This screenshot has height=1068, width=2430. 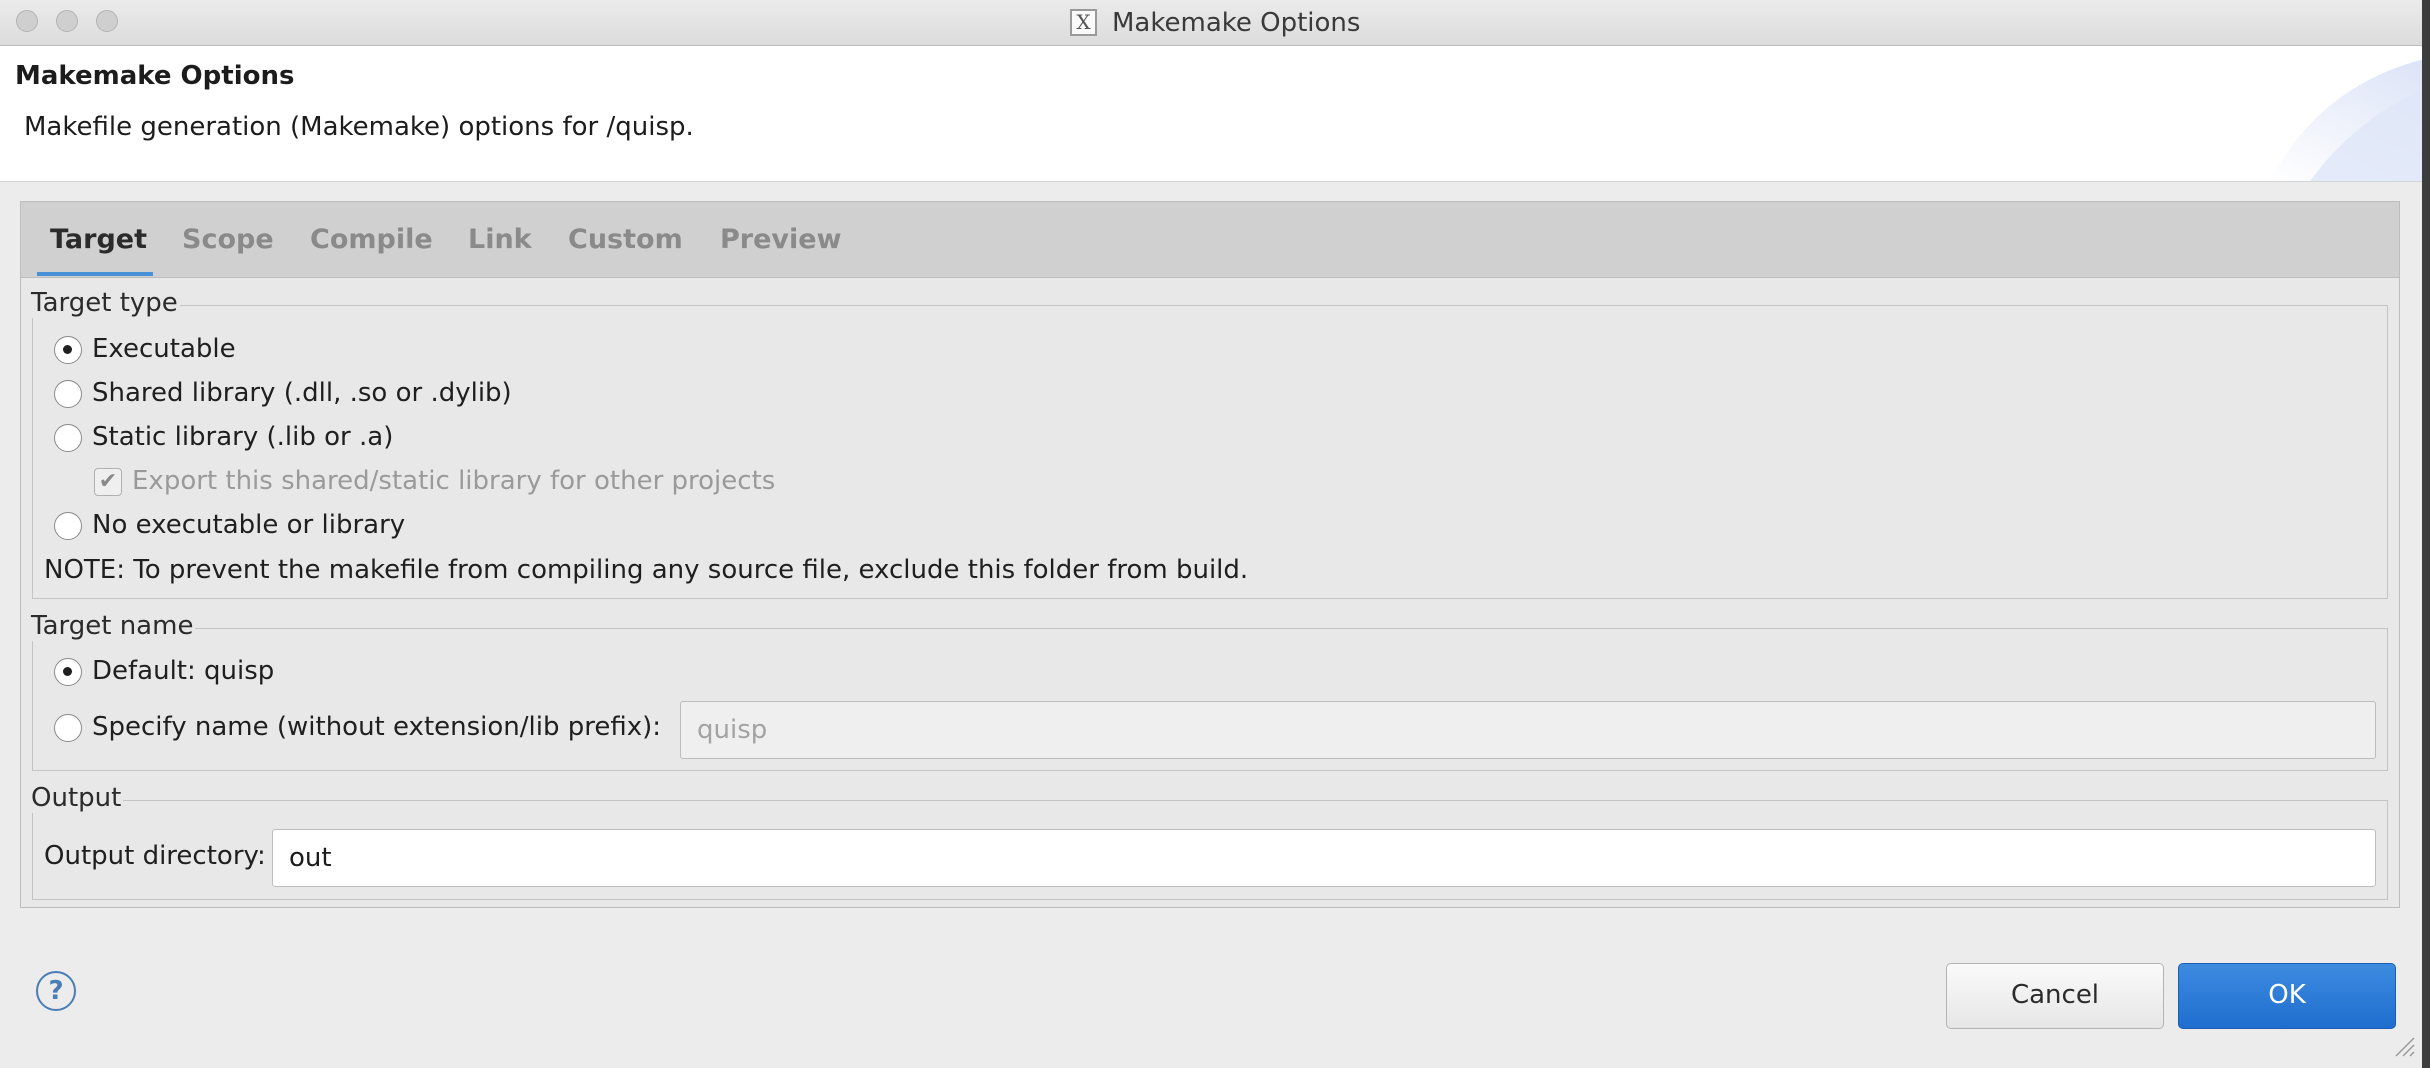 I want to click on dialog-title: Makemake Options, so click(x=155, y=76).